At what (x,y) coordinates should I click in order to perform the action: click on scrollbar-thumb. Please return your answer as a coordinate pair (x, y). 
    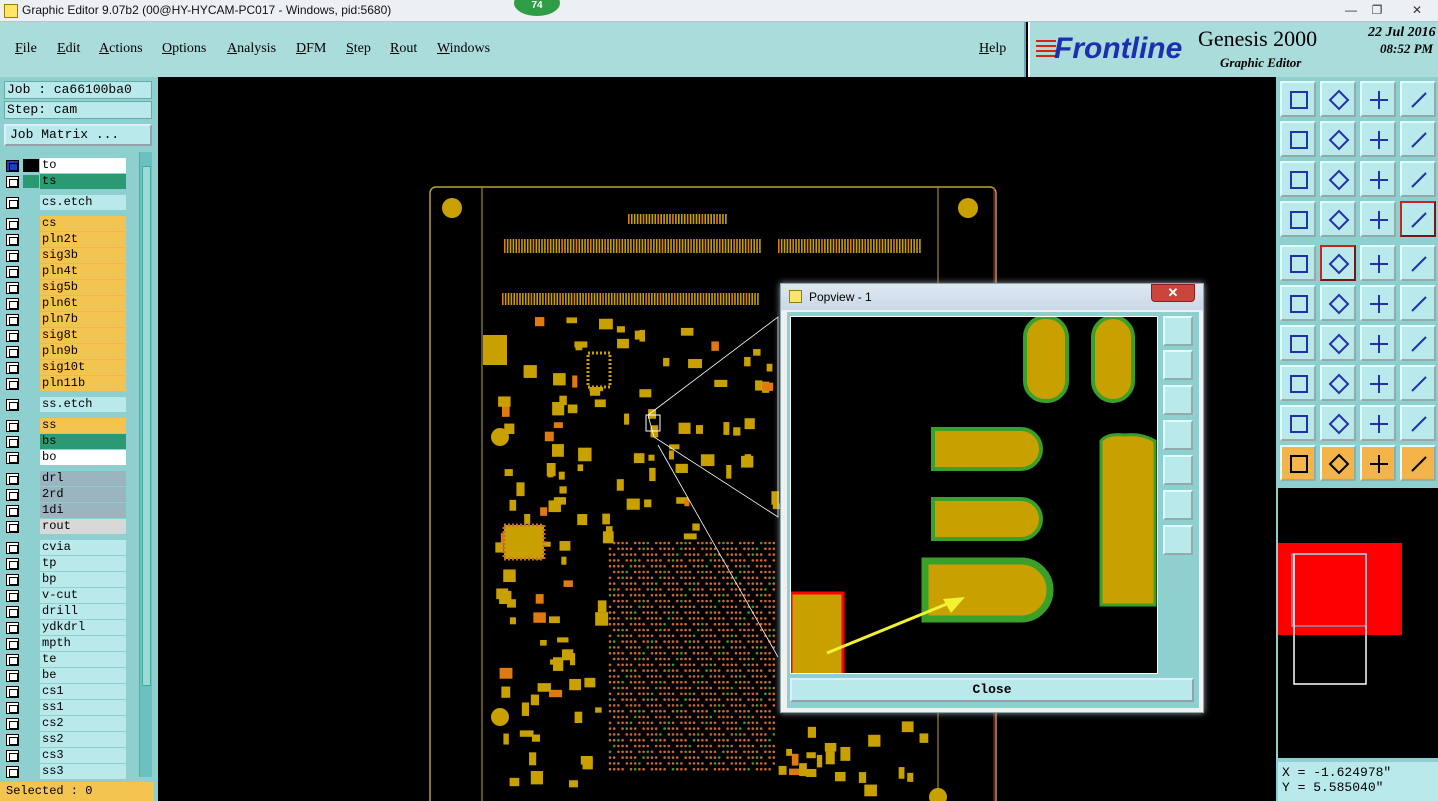
    Looking at the image, I should click on (146, 426).